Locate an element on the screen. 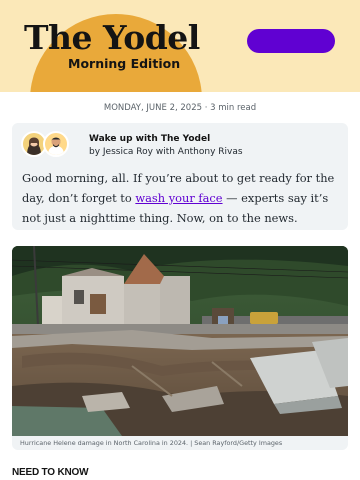  wash-your-face-link: wash your face is located at coordinates (178, 198).